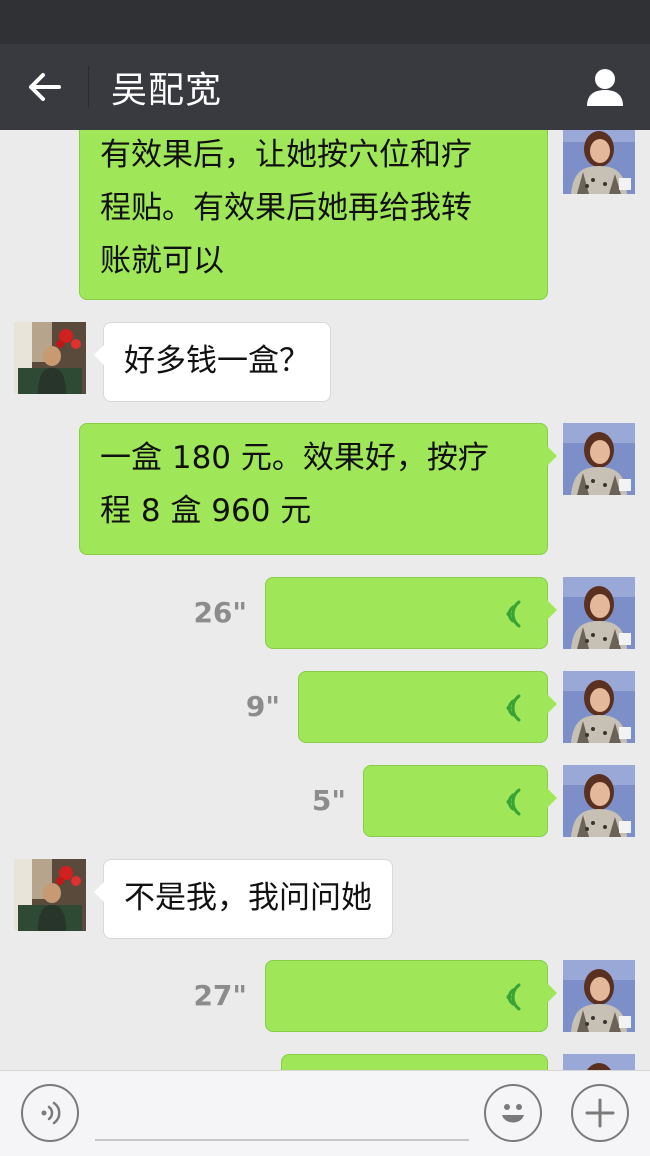 This screenshot has height=1156, width=650. Describe the element at coordinates (328, 800) in the screenshot. I see `voice-duration: 5"` at that location.